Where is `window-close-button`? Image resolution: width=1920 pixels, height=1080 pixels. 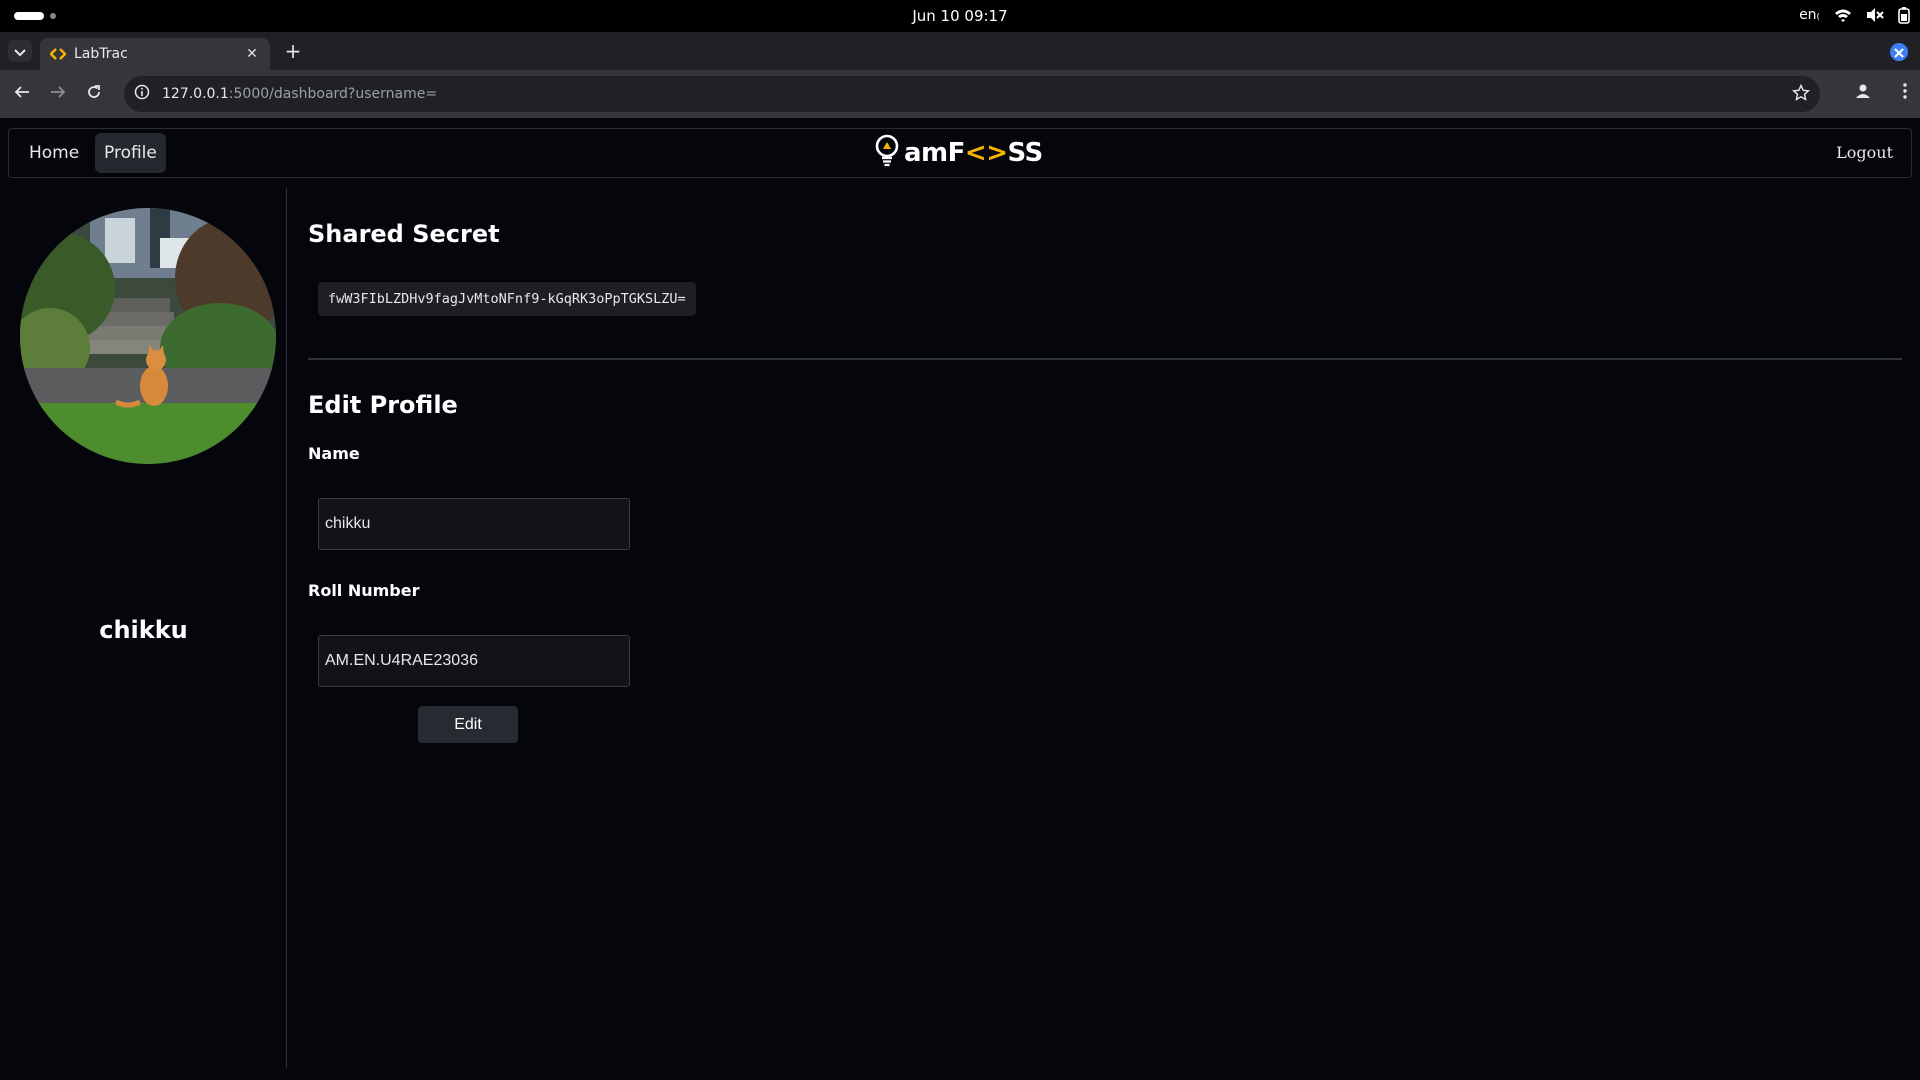 window-close-button is located at coordinates (1899, 52).